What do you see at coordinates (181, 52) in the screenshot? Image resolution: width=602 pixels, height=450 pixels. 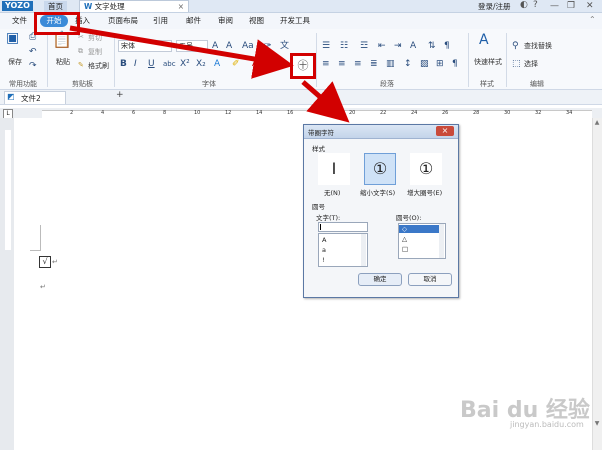 I see `arrow-to-enclosed-button` at bounding box center [181, 52].